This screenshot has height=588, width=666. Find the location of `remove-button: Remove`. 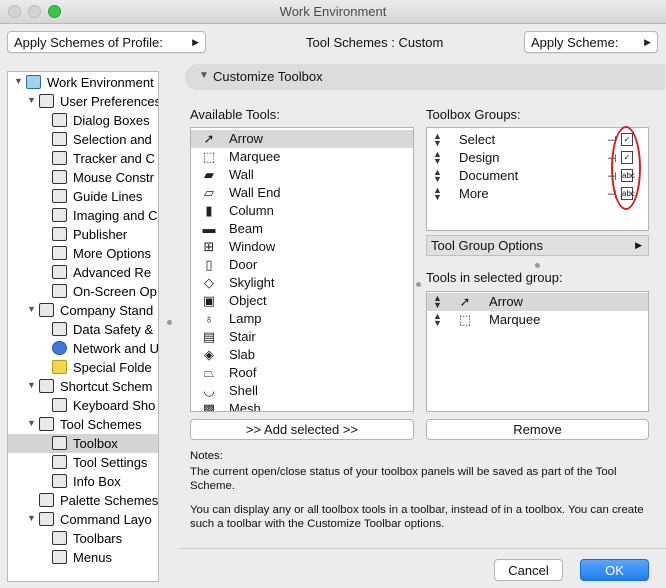

remove-button: Remove is located at coordinates (537, 429).